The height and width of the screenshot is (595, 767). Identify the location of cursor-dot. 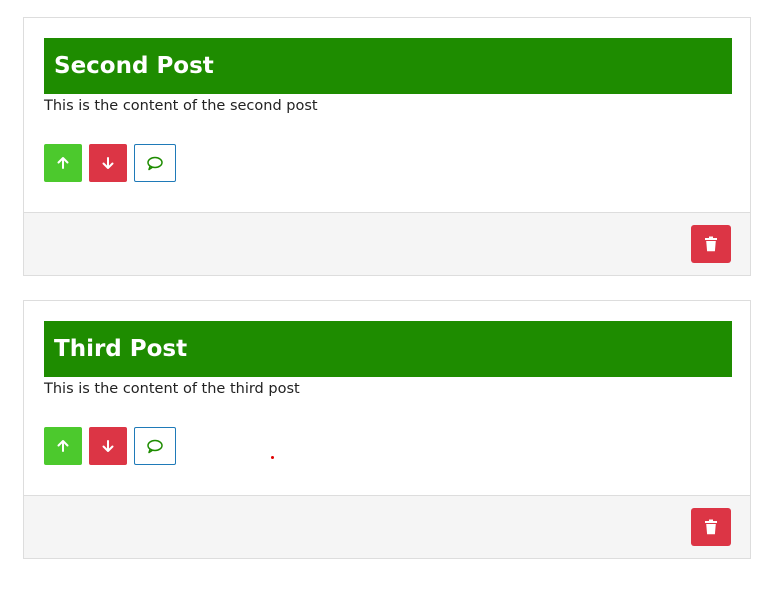
(272, 457).